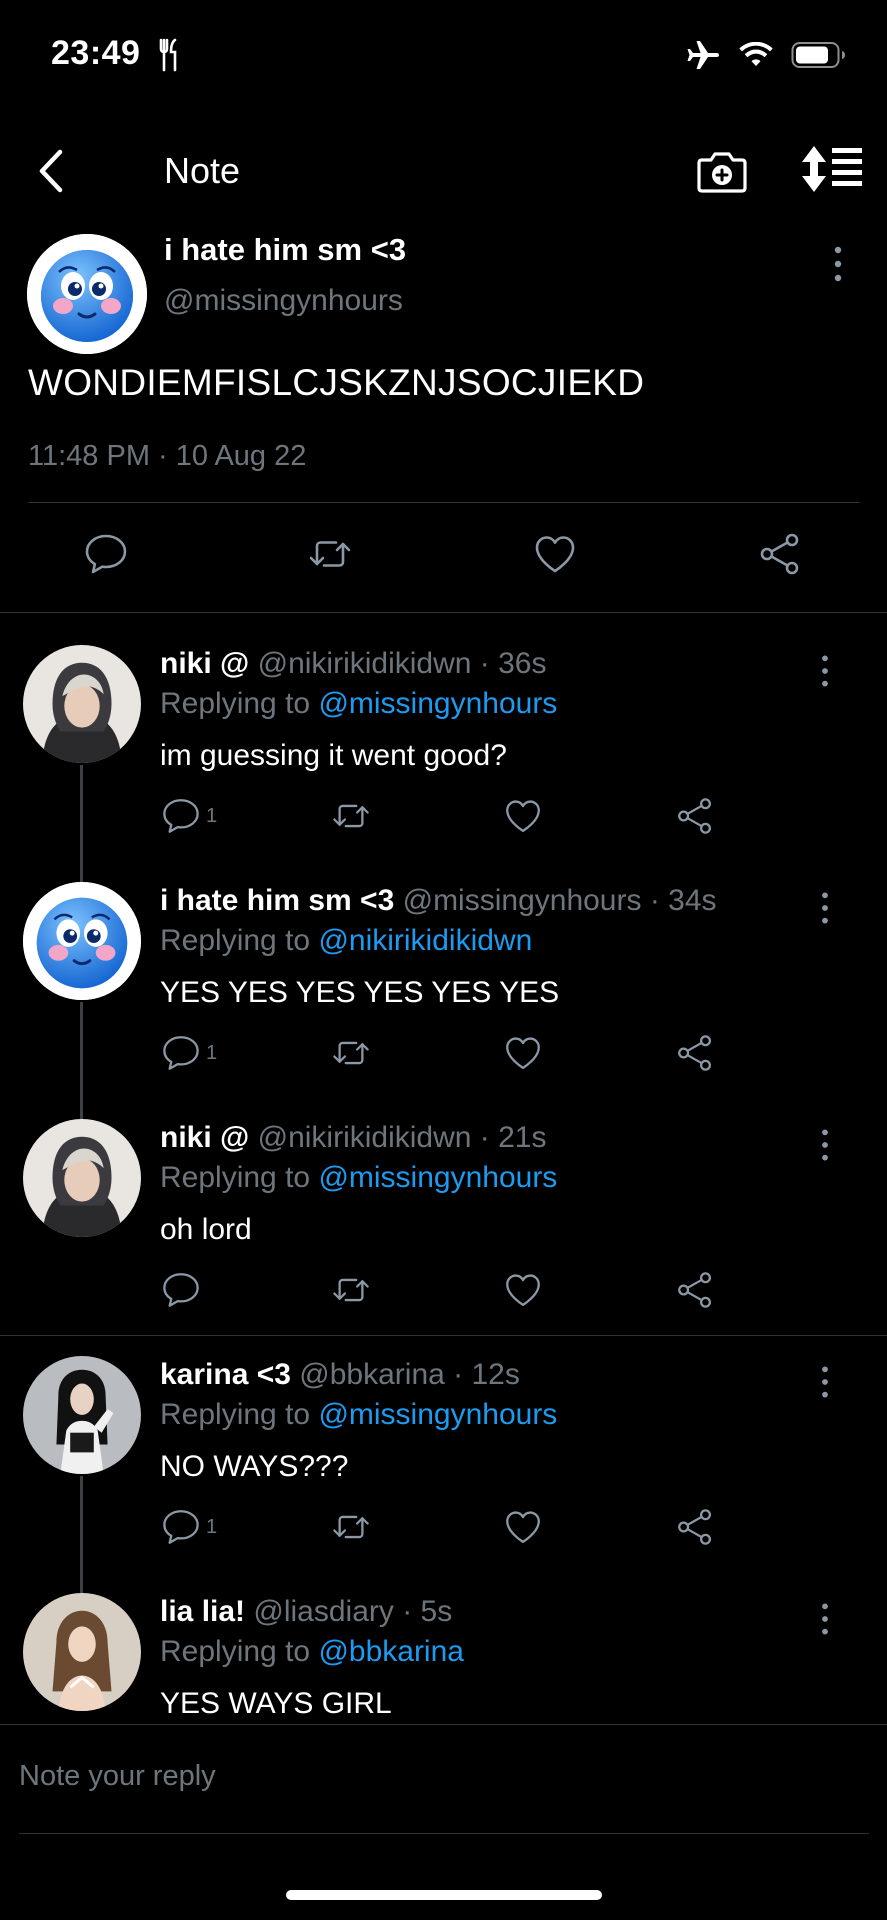 This screenshot has height=1920, width=887. I want to click on reply-header: lia lia! @liasdiary · 5s, so click(306, 1612).